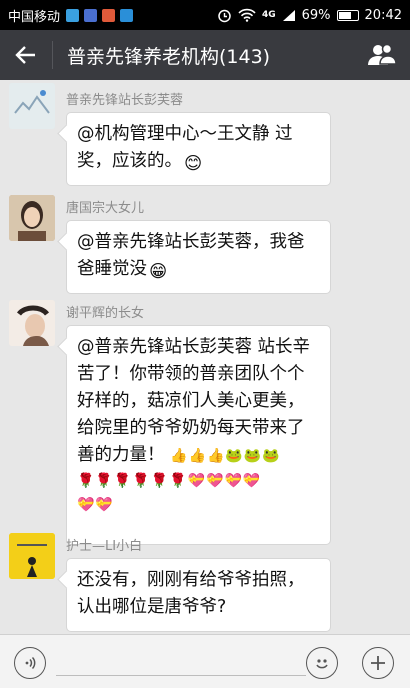 Image resolution: width=410 pixels, height=688 pixels. I want to click on message-text: 爸睡觉没, so click(112, 269).